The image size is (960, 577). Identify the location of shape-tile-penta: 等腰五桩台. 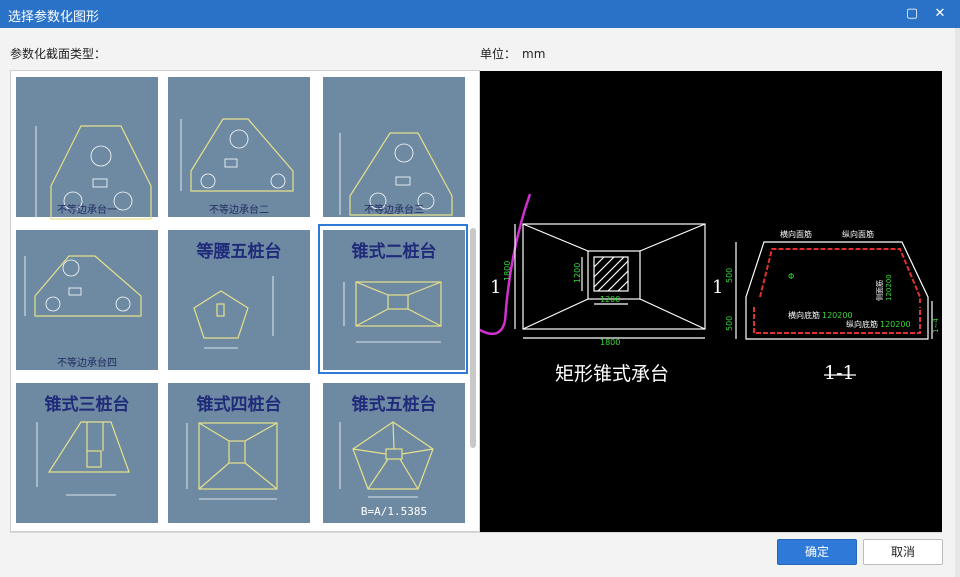
(238, 299).